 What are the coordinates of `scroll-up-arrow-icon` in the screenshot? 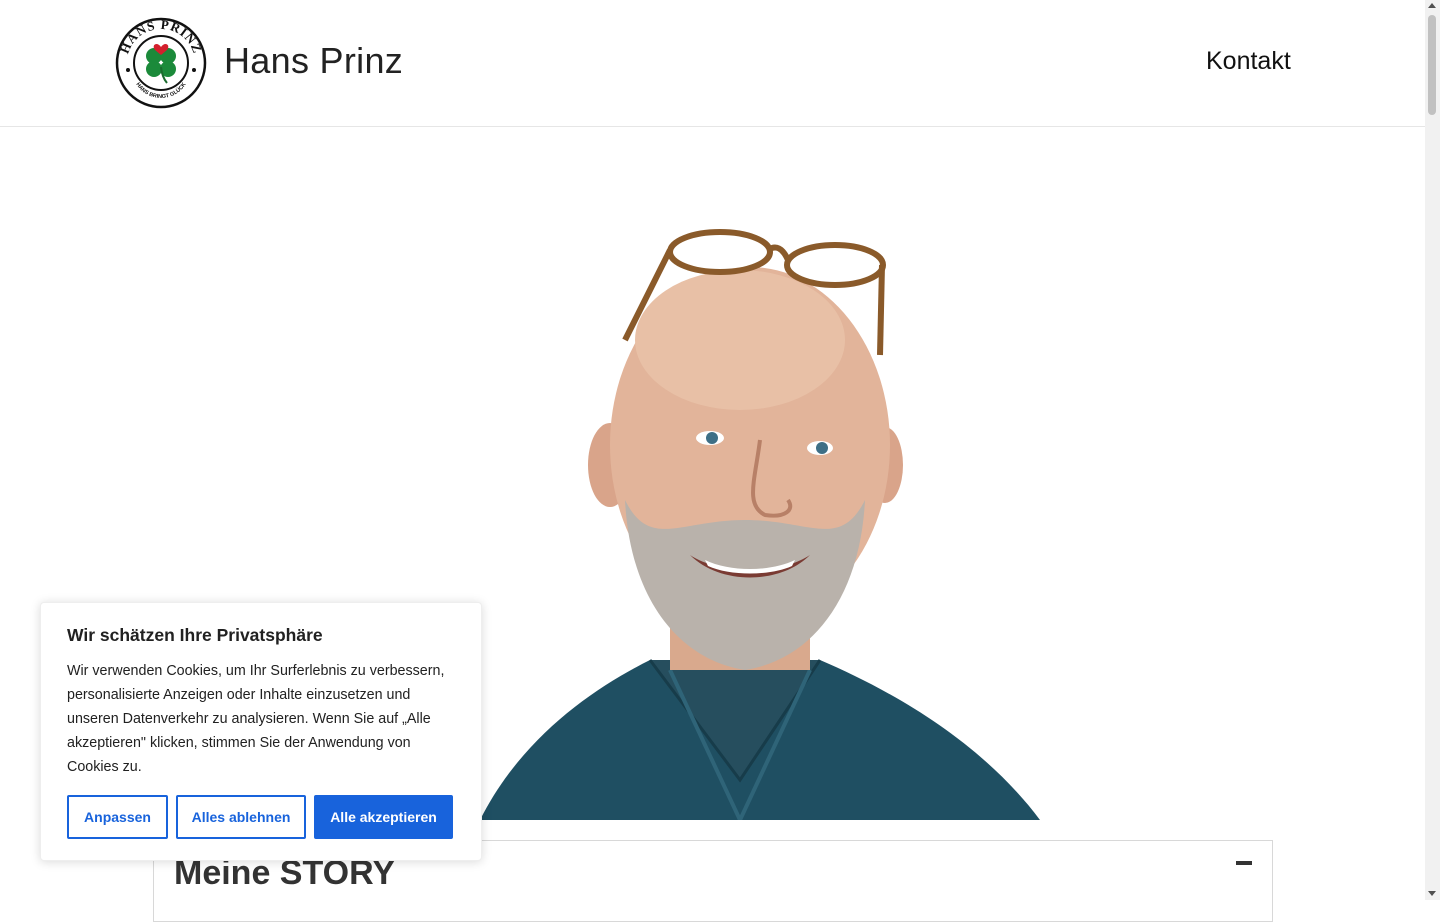 It's located at (1432, 5).